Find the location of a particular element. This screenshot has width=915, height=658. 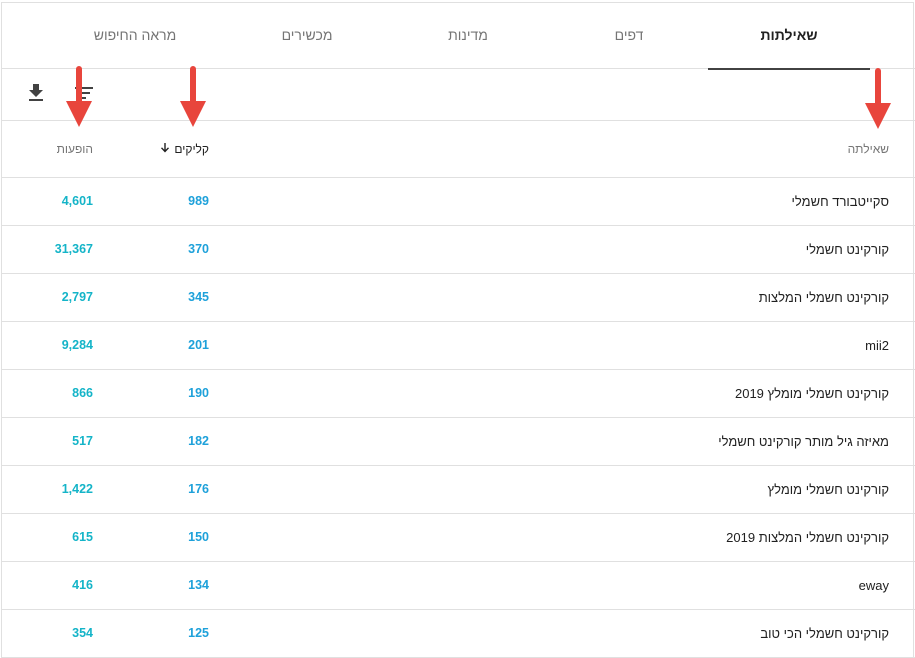

query-cell: קורקינט חשמלי הכי טוב is located at coordinates (824, 633).